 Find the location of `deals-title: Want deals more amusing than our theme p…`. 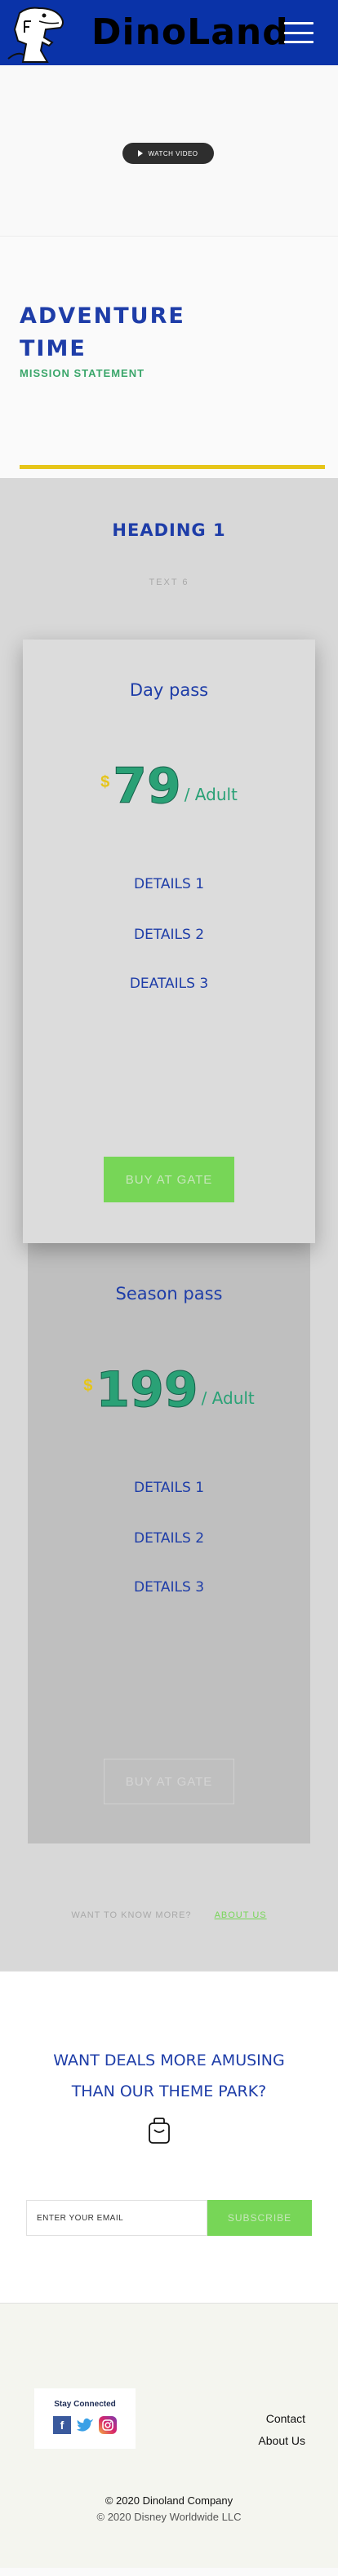

deals-title: Want deals more amusing than our theme p… is located at coordinates (169, 2076).